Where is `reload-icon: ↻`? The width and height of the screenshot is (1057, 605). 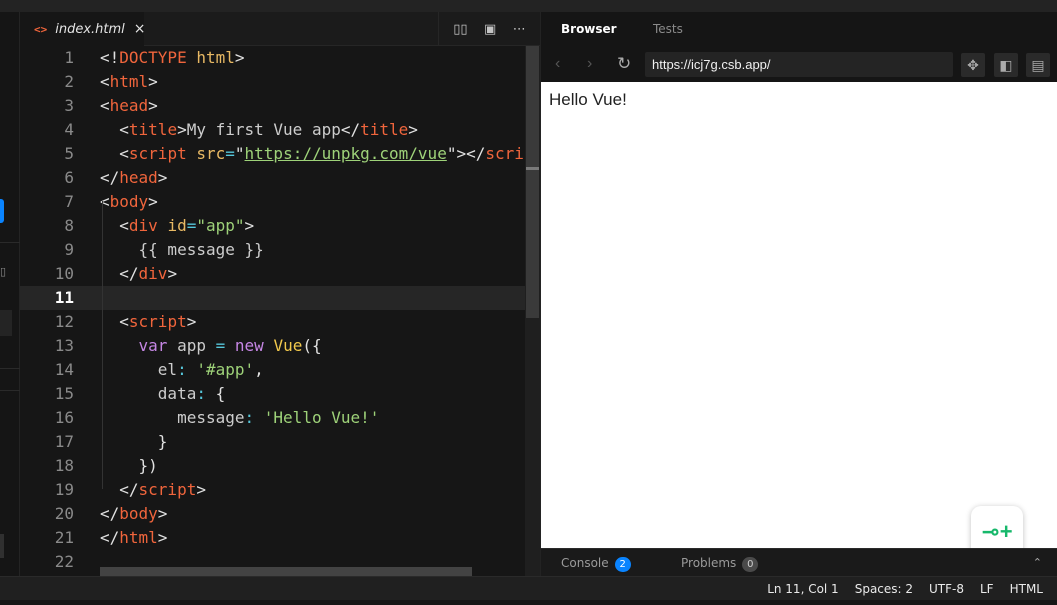 reload-icon: ↻ is located at coordinates (624, 64).